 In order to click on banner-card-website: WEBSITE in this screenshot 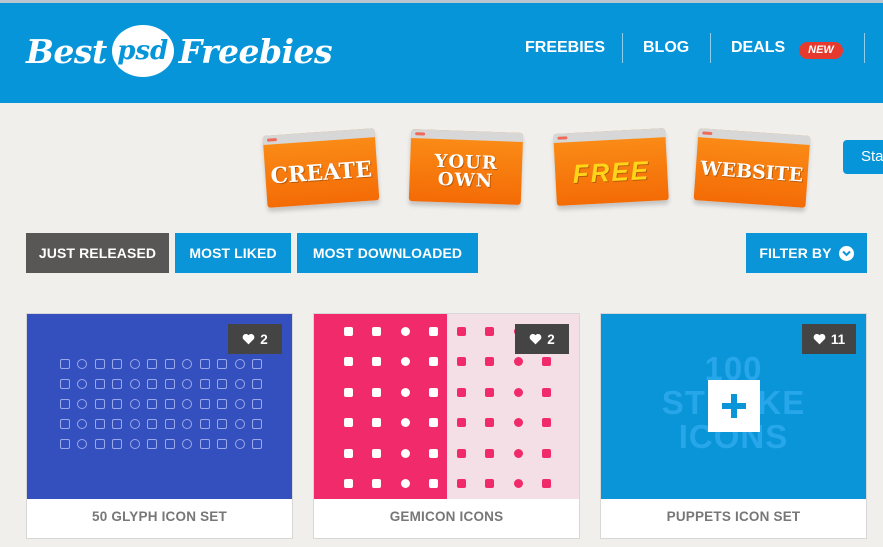, I will do `click(752, 168)`.